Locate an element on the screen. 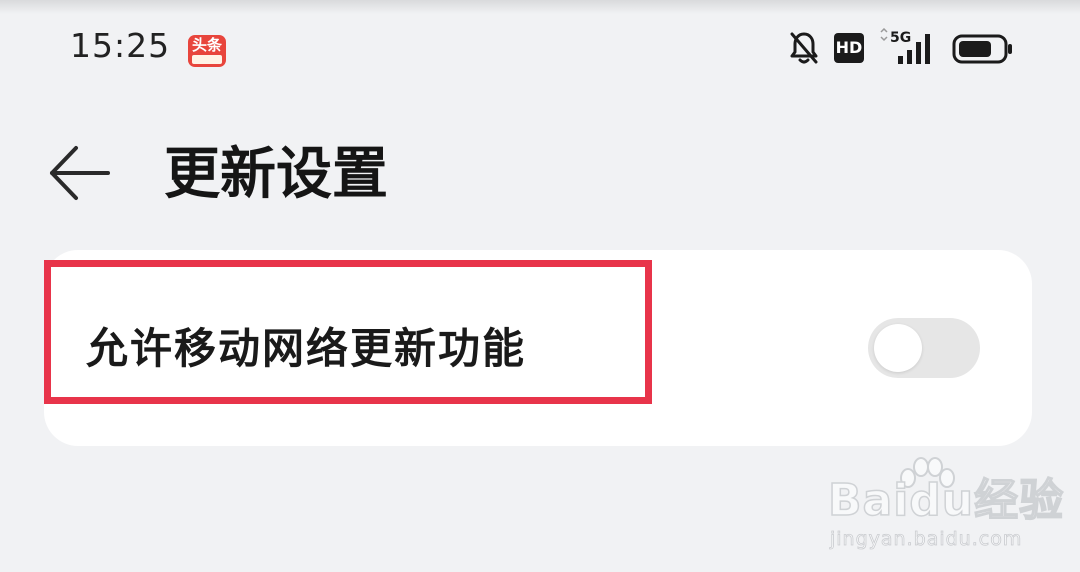  battery-icon is located at coordinates (982, 49).